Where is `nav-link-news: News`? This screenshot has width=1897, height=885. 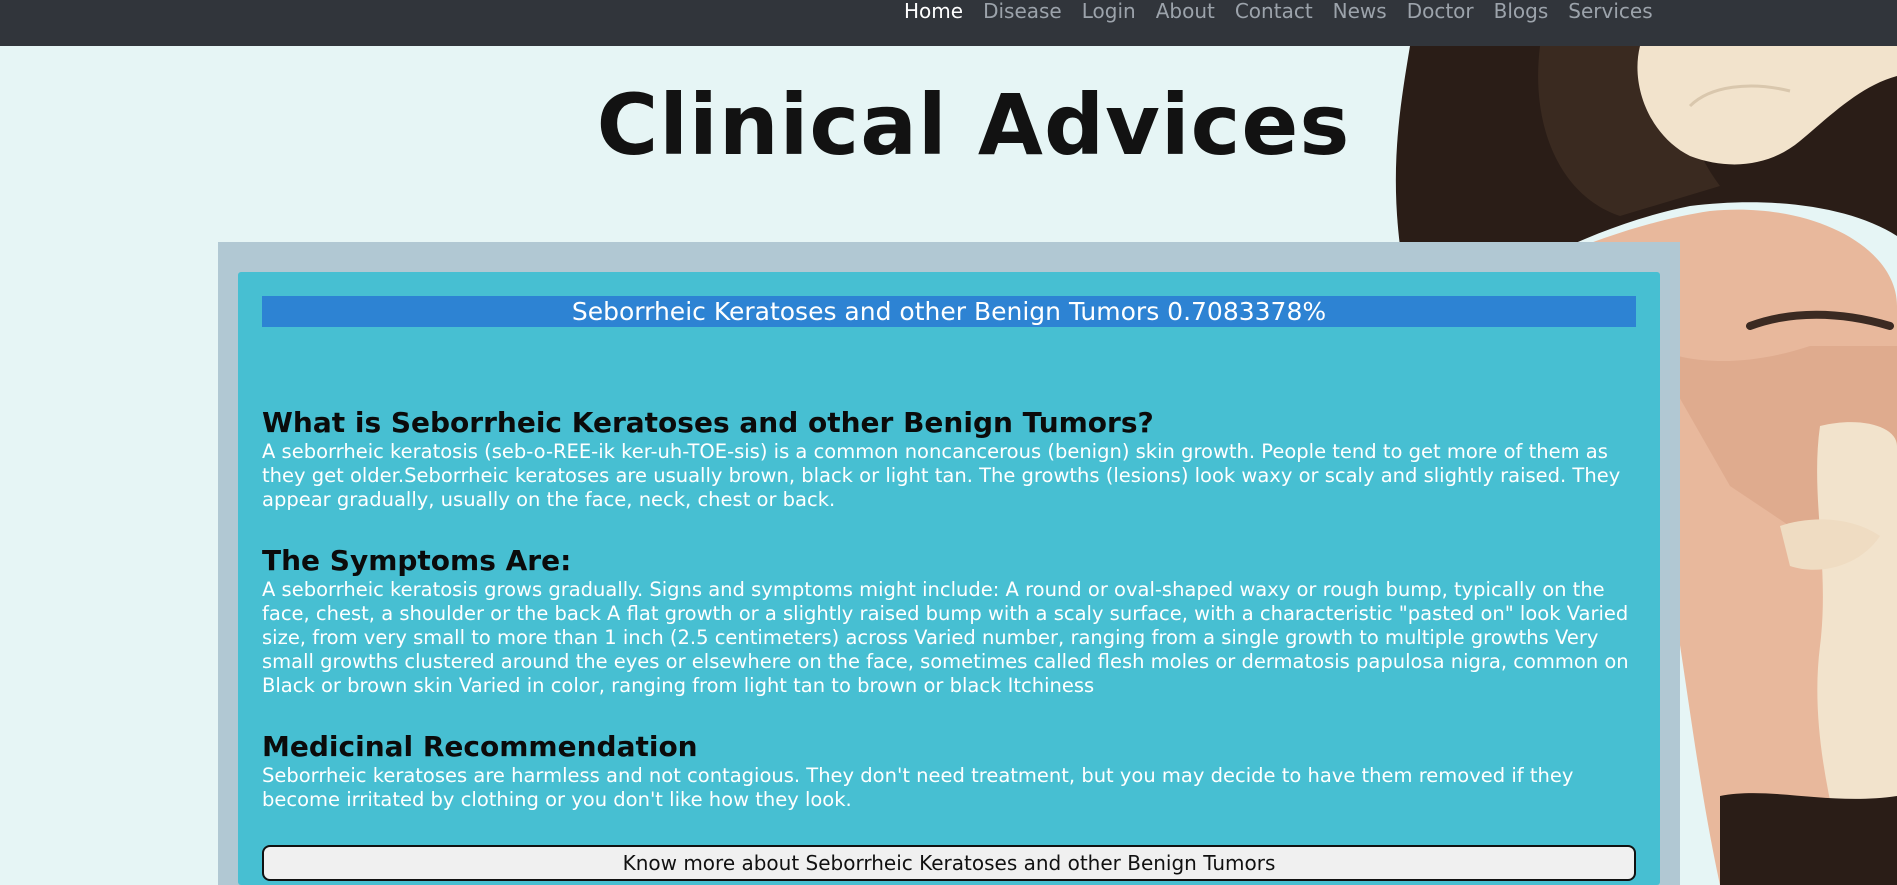 nav-link-news: News is located at coordinates (1360, 12).